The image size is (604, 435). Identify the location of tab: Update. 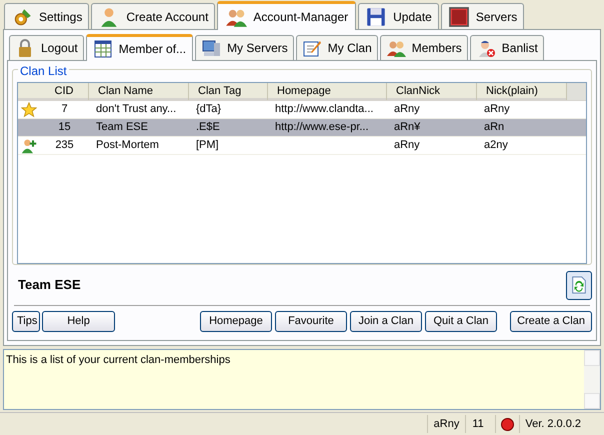
(398, 16).